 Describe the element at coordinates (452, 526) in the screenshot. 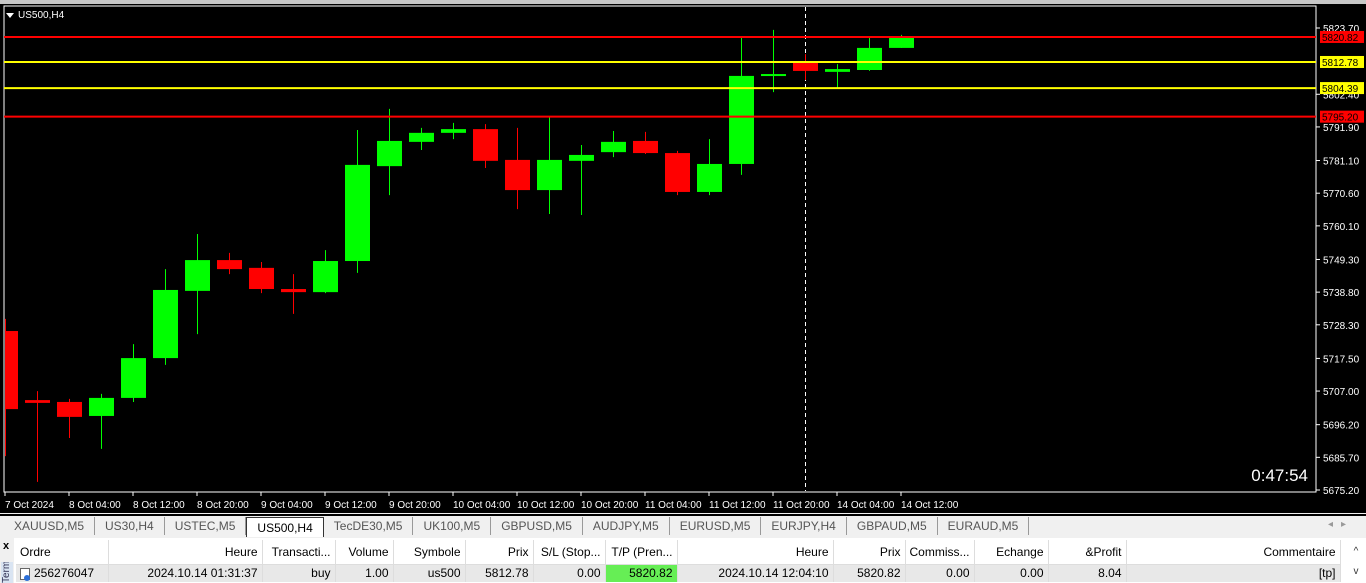

I see `tab-uk100-m5: UK100,M5` at that location.